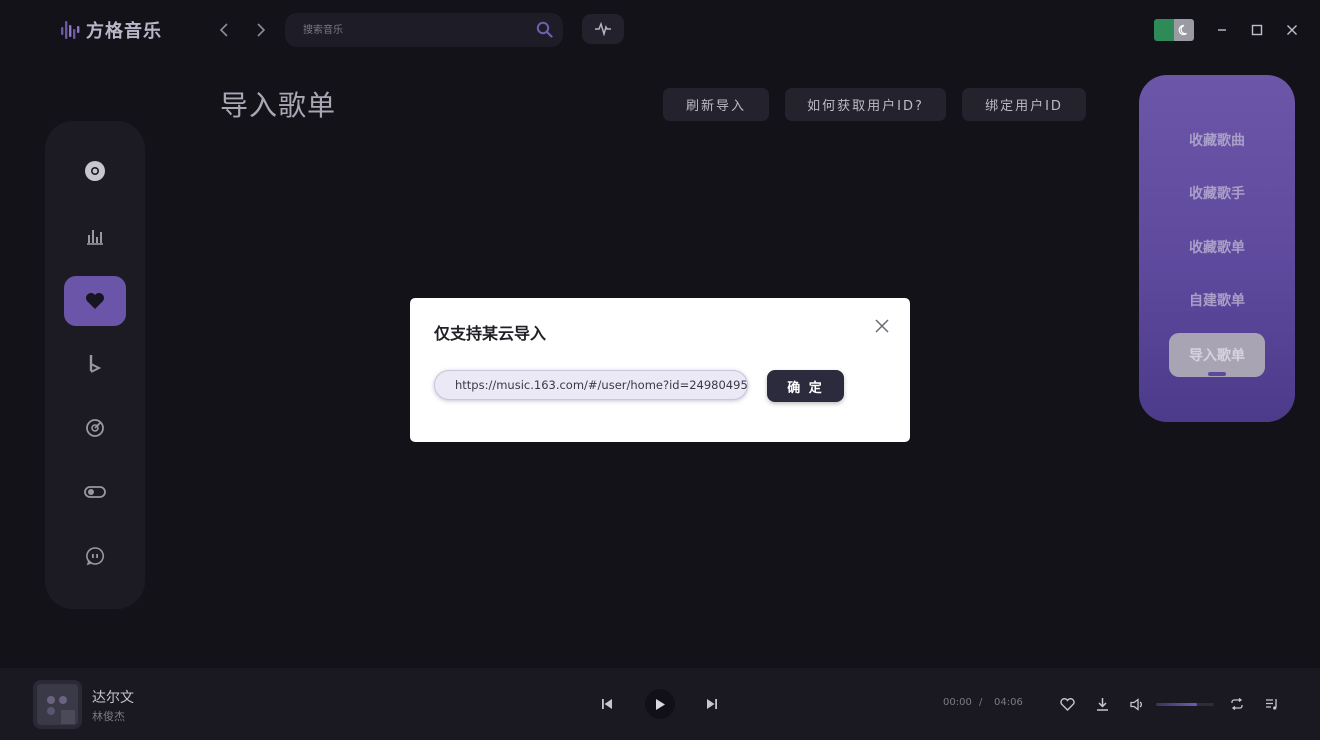 Image resolution: width=1320 pixels, height=740 pixels. I want to click on sidebar, so click(95, 365).